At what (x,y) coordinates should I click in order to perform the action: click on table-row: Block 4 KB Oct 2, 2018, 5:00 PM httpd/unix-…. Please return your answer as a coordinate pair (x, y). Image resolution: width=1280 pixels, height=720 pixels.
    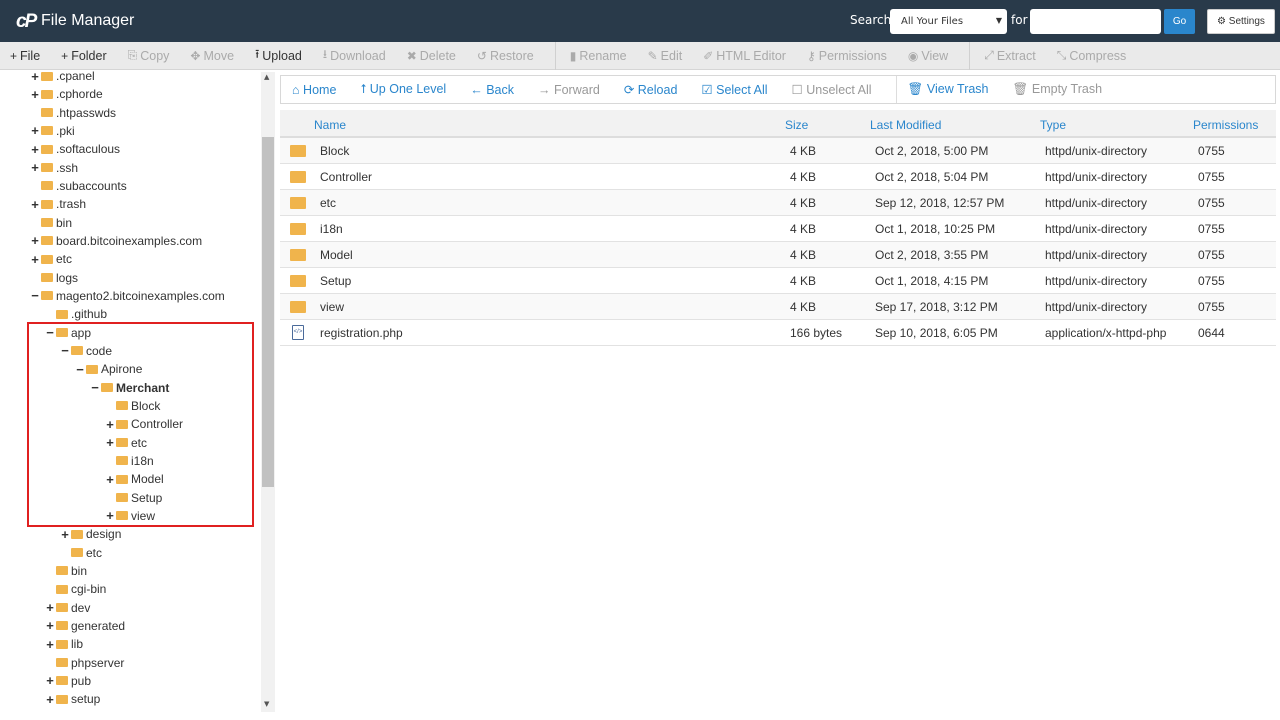
    Looking at the image, I should click on (778, 151).